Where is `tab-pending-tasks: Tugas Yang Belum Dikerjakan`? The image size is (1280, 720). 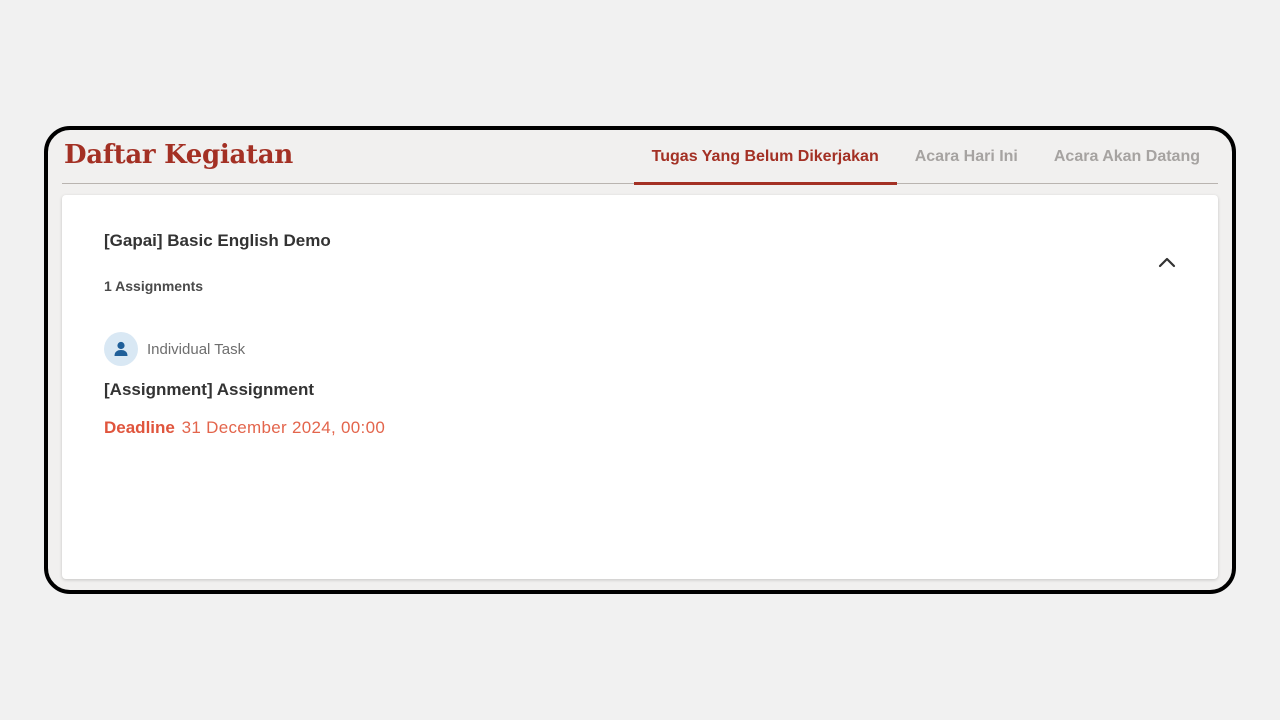
tab-pending-tasks: Tugas Yang Belum Dikerjakan is located at coordinates (765, 157).